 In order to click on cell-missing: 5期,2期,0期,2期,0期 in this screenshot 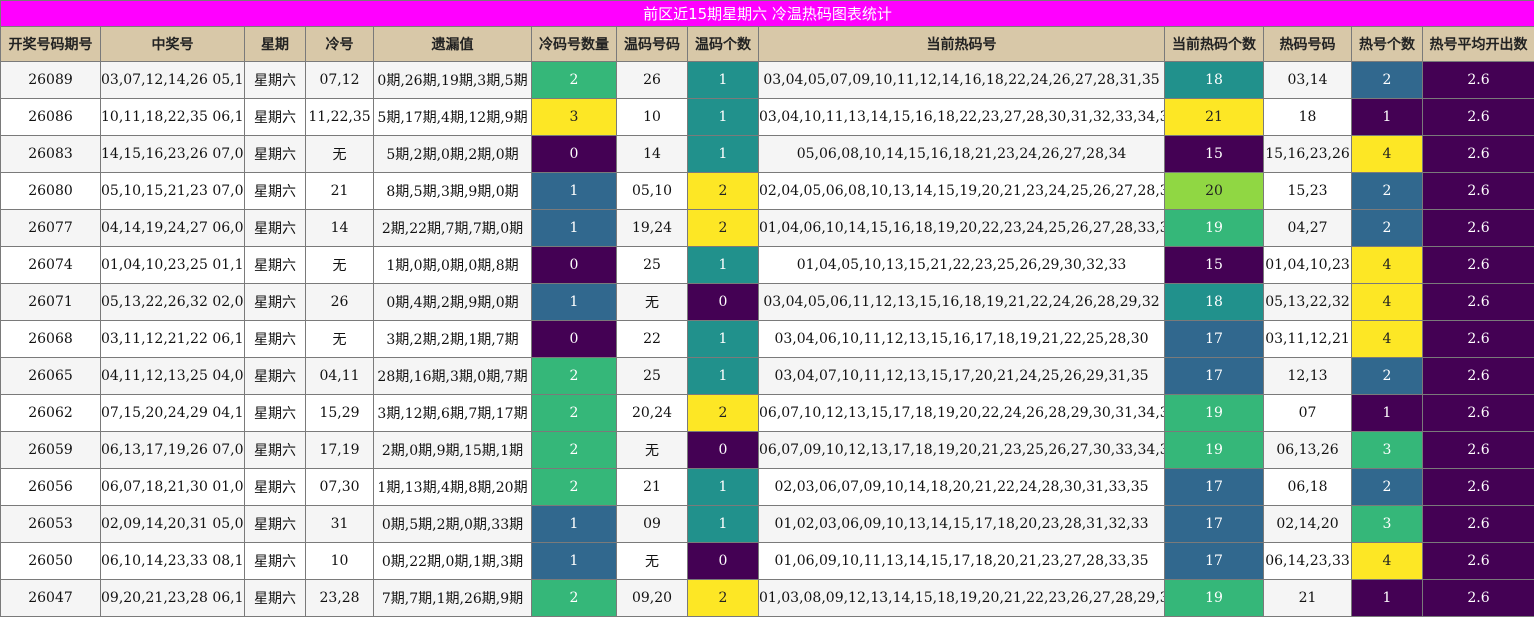, I will do `click(452, 154)`.